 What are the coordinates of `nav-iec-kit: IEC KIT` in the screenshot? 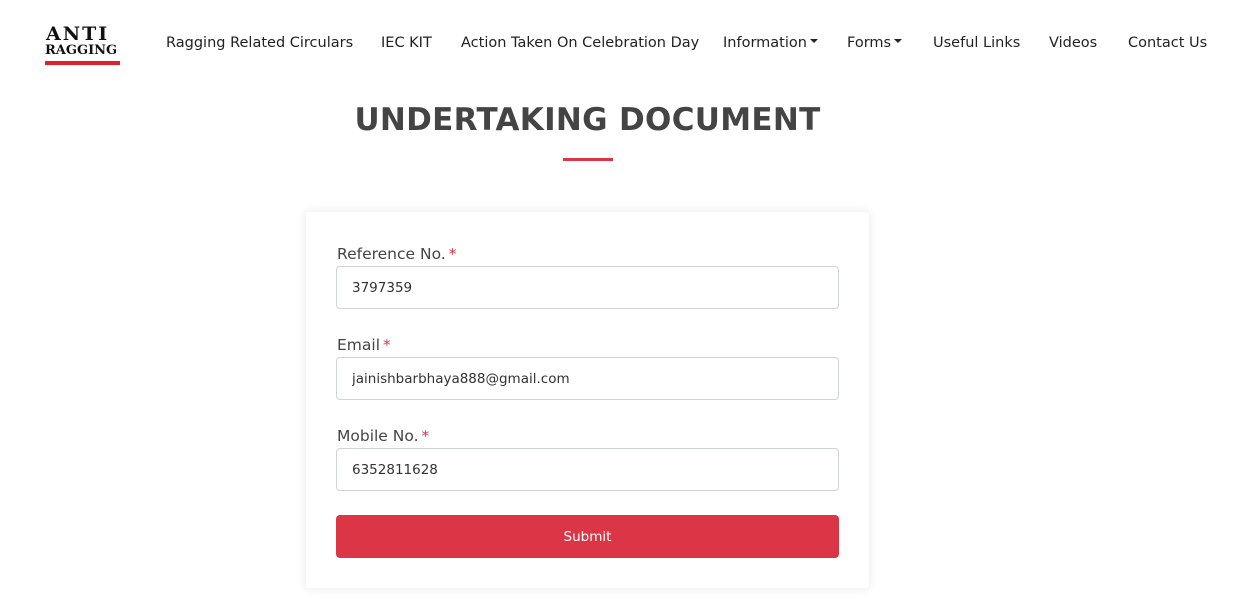 It's located at (406, 43).